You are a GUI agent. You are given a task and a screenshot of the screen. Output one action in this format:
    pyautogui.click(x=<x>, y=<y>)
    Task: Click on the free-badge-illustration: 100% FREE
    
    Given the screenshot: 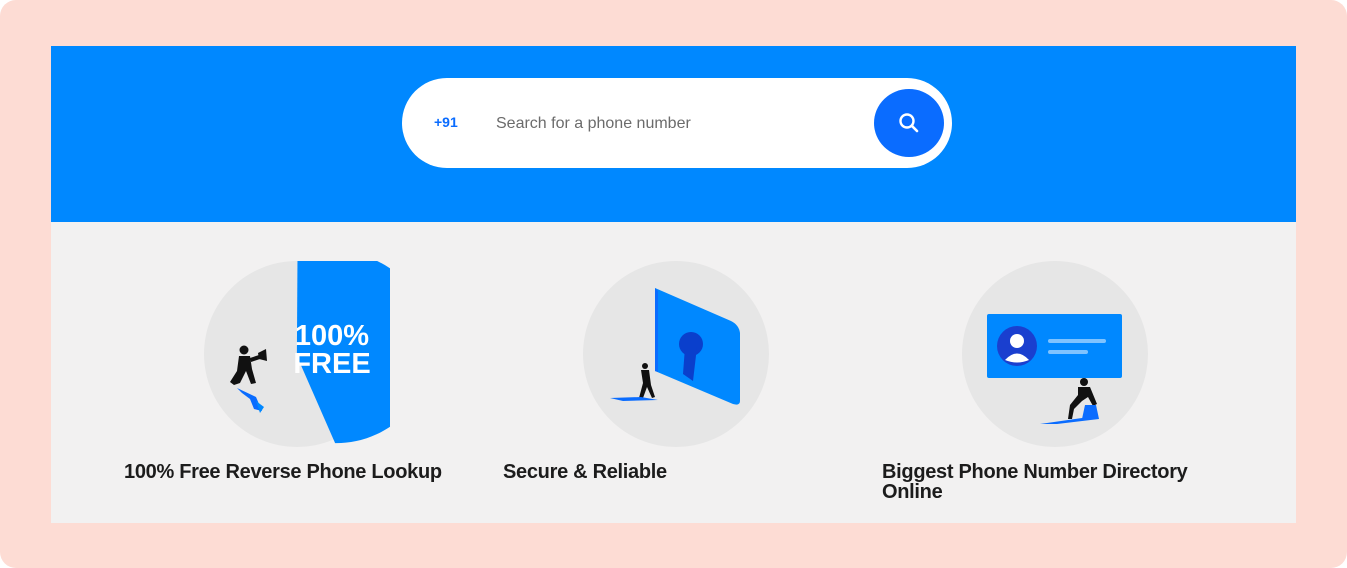 What is the action you would take?
    pyautogui.click(x=297, y=354)
    